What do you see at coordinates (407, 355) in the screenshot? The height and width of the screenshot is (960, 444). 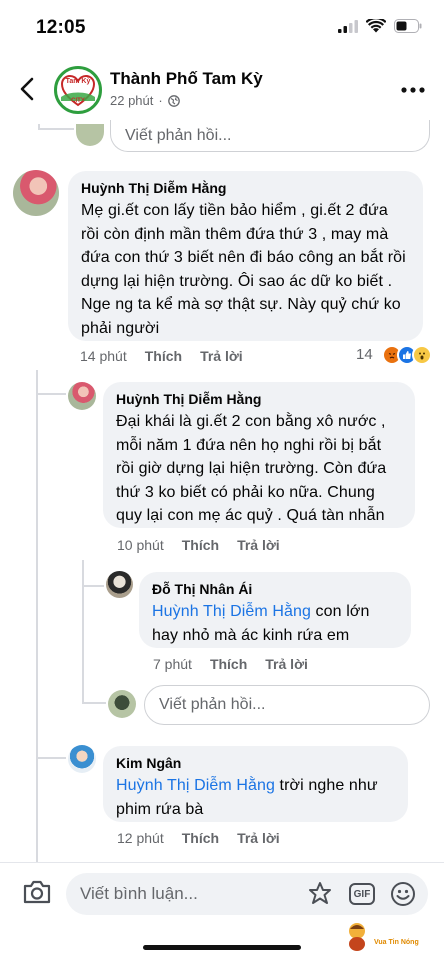 I see `reaction-icons` at bounding box center [407, 355].